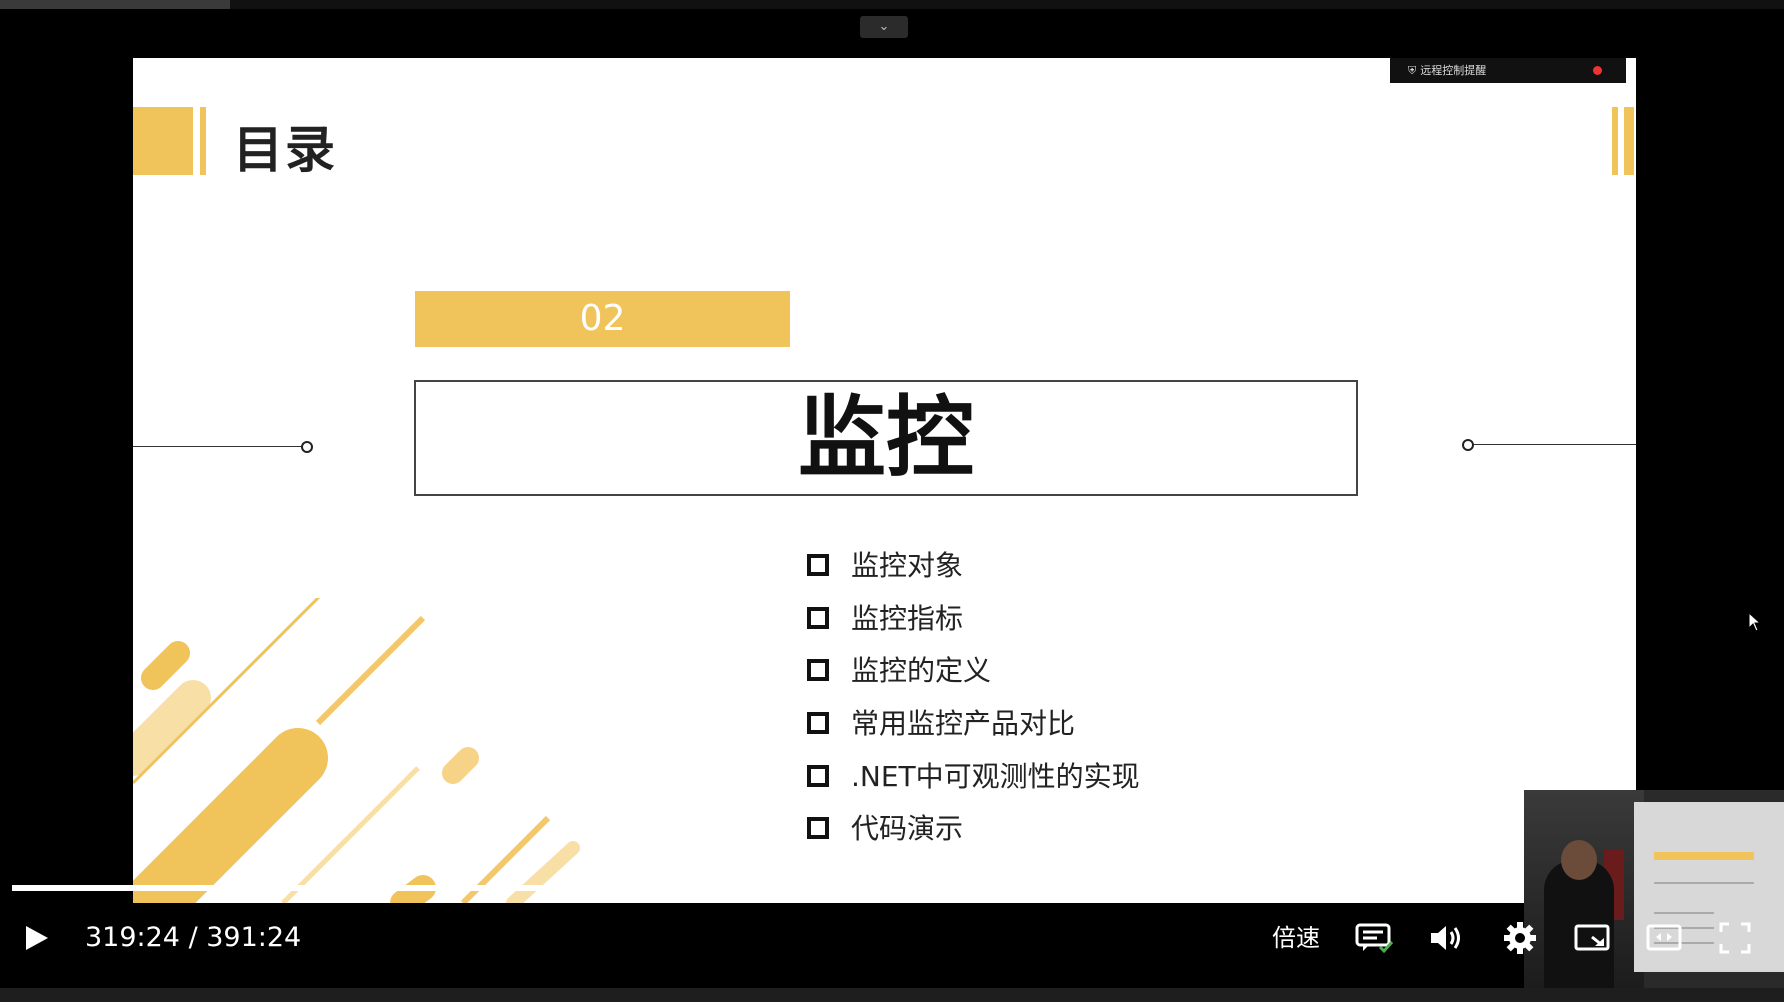  Describe the element at coordinates (356, 750) in the screenshot. I see `decorative-stripes` at that location.